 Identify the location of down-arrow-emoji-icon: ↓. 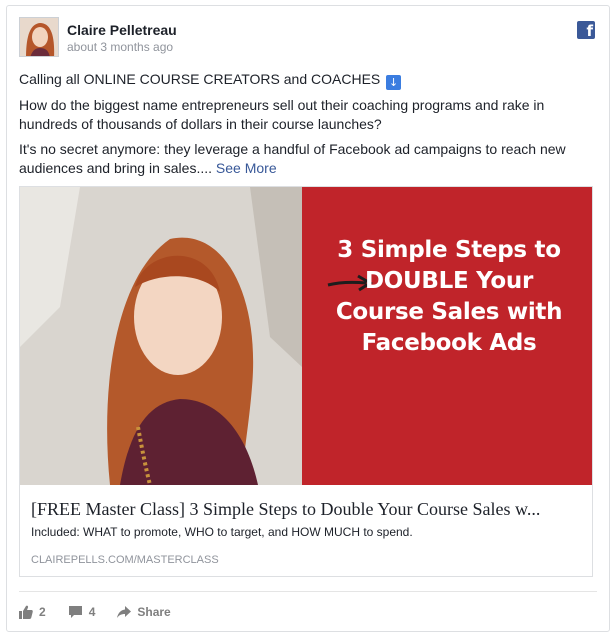
(394, 82).